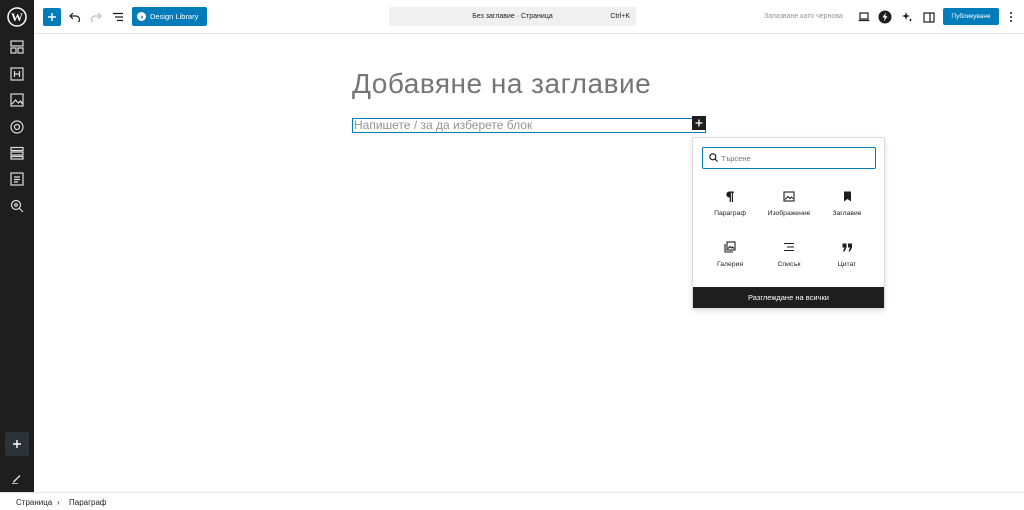 This screenshot has height=510, width=1024. What do you see at coordinates (699, 123) in the screenshot?
I see `inline-add-block-icon` at bounding box center [699, 123].